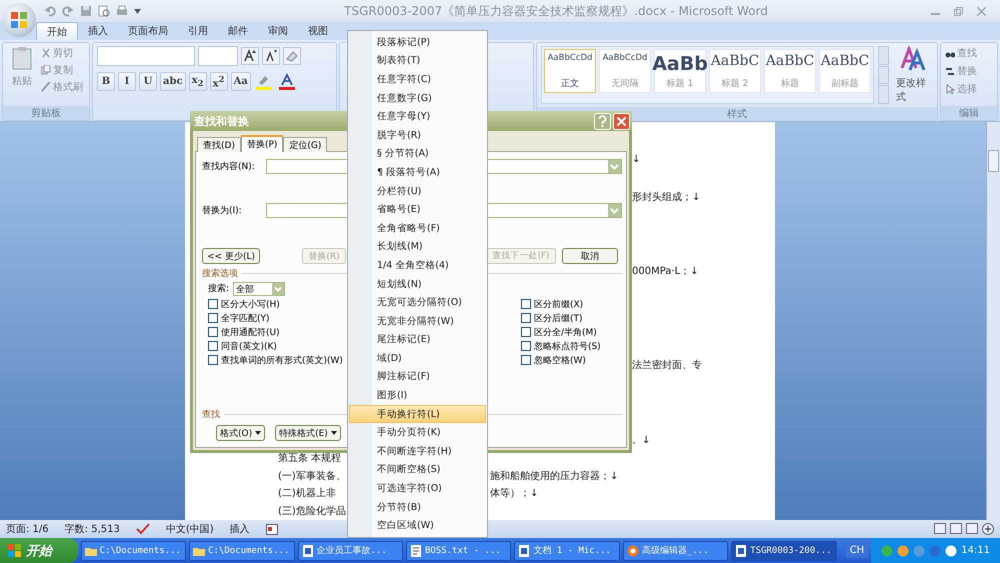  I want to click on menu-item: 空白区域(W), so click(417, 526).